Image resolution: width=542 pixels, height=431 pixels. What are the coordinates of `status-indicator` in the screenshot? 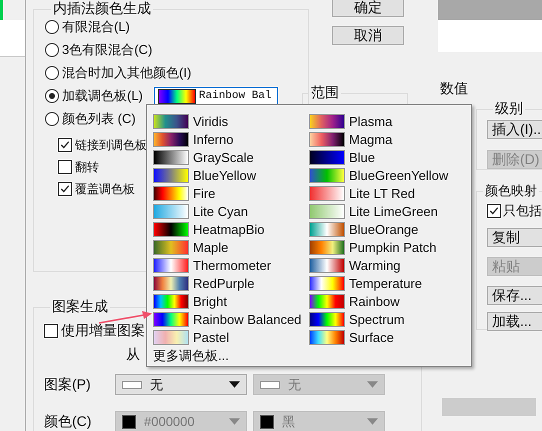 It's located at (1, 10).